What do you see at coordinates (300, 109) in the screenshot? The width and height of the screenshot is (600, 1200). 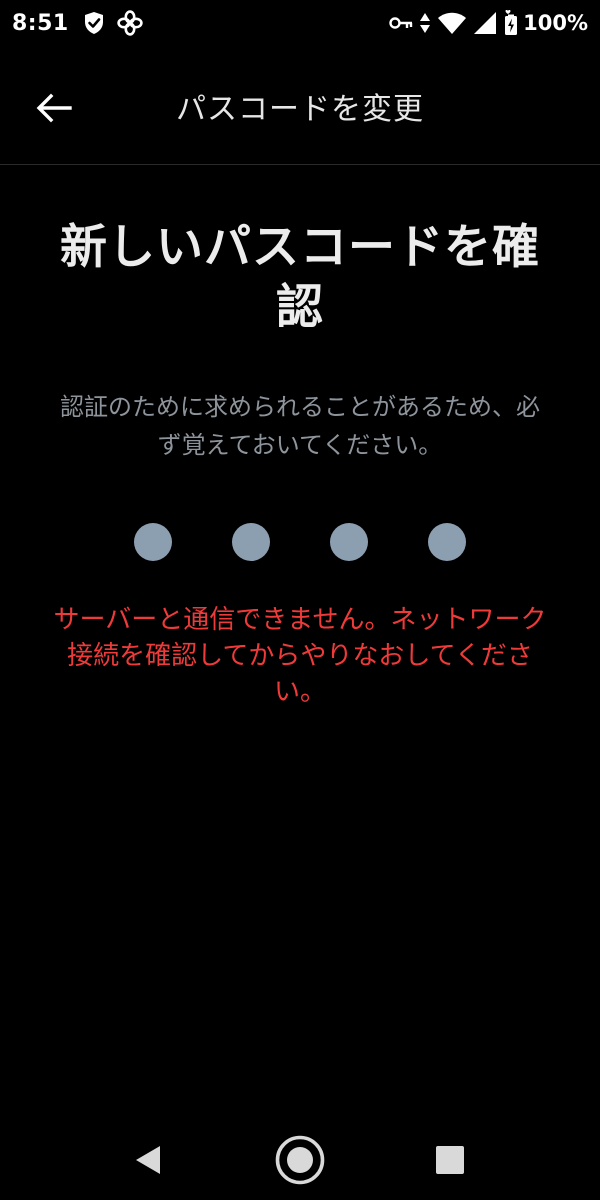 I see `page-title: パスコードを変更` at bounding box center [300, 109].